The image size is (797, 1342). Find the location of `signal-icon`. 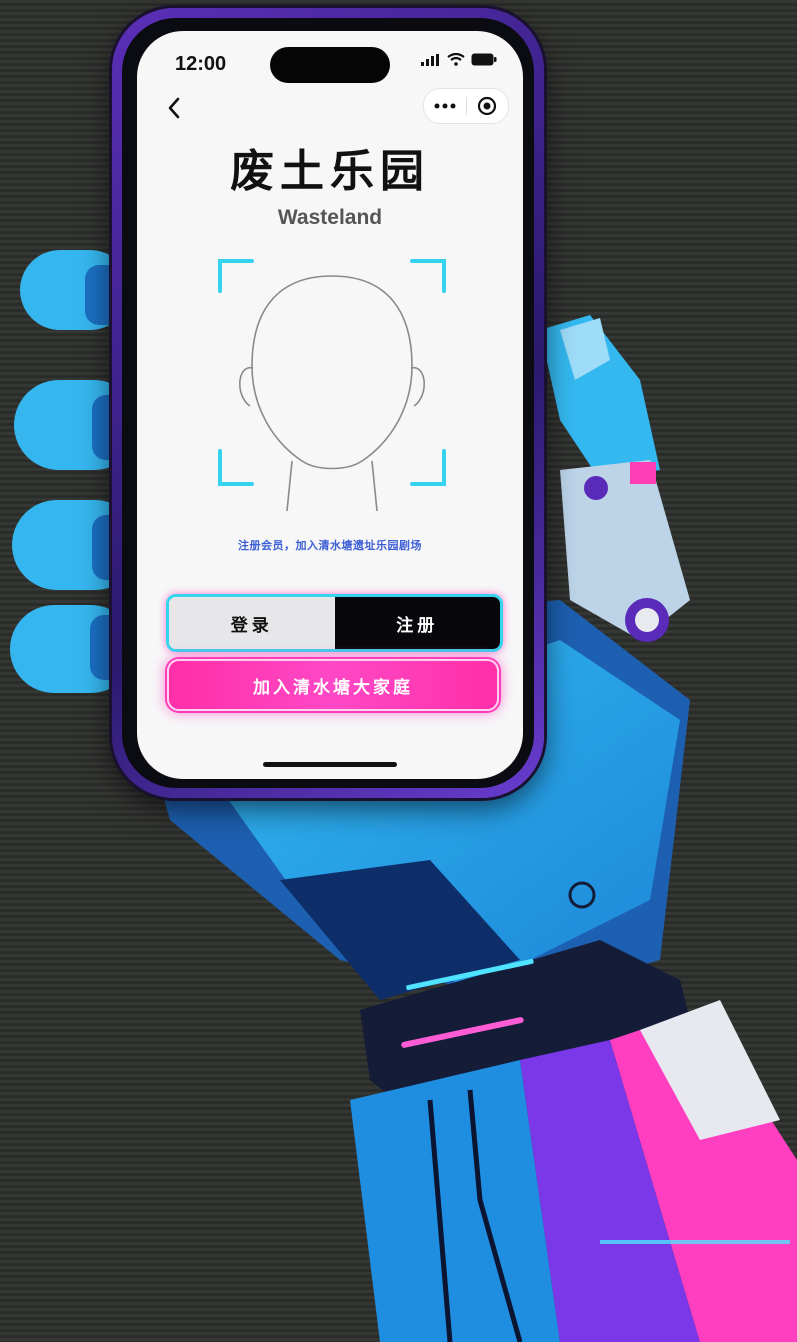

signal-icon is located at coordinates (430, 59).